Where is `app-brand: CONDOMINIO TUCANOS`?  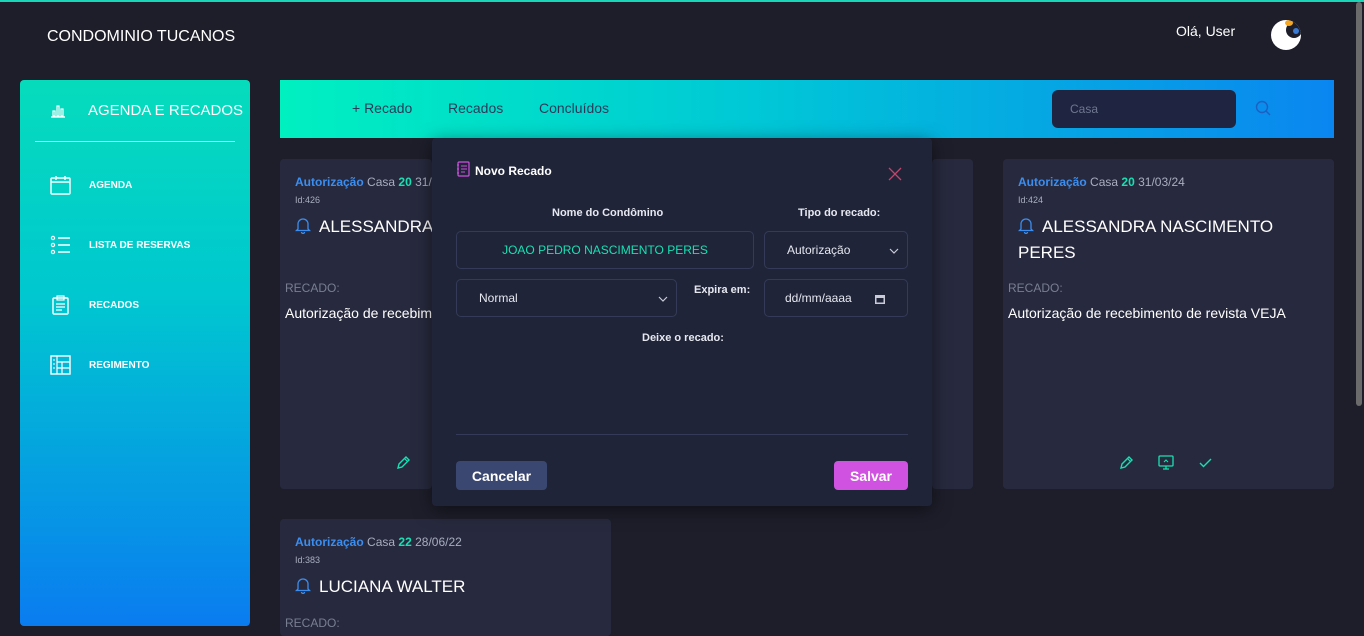
app-brand: CONDOMINIO TUCANOS is located at coordinates (141, 36).